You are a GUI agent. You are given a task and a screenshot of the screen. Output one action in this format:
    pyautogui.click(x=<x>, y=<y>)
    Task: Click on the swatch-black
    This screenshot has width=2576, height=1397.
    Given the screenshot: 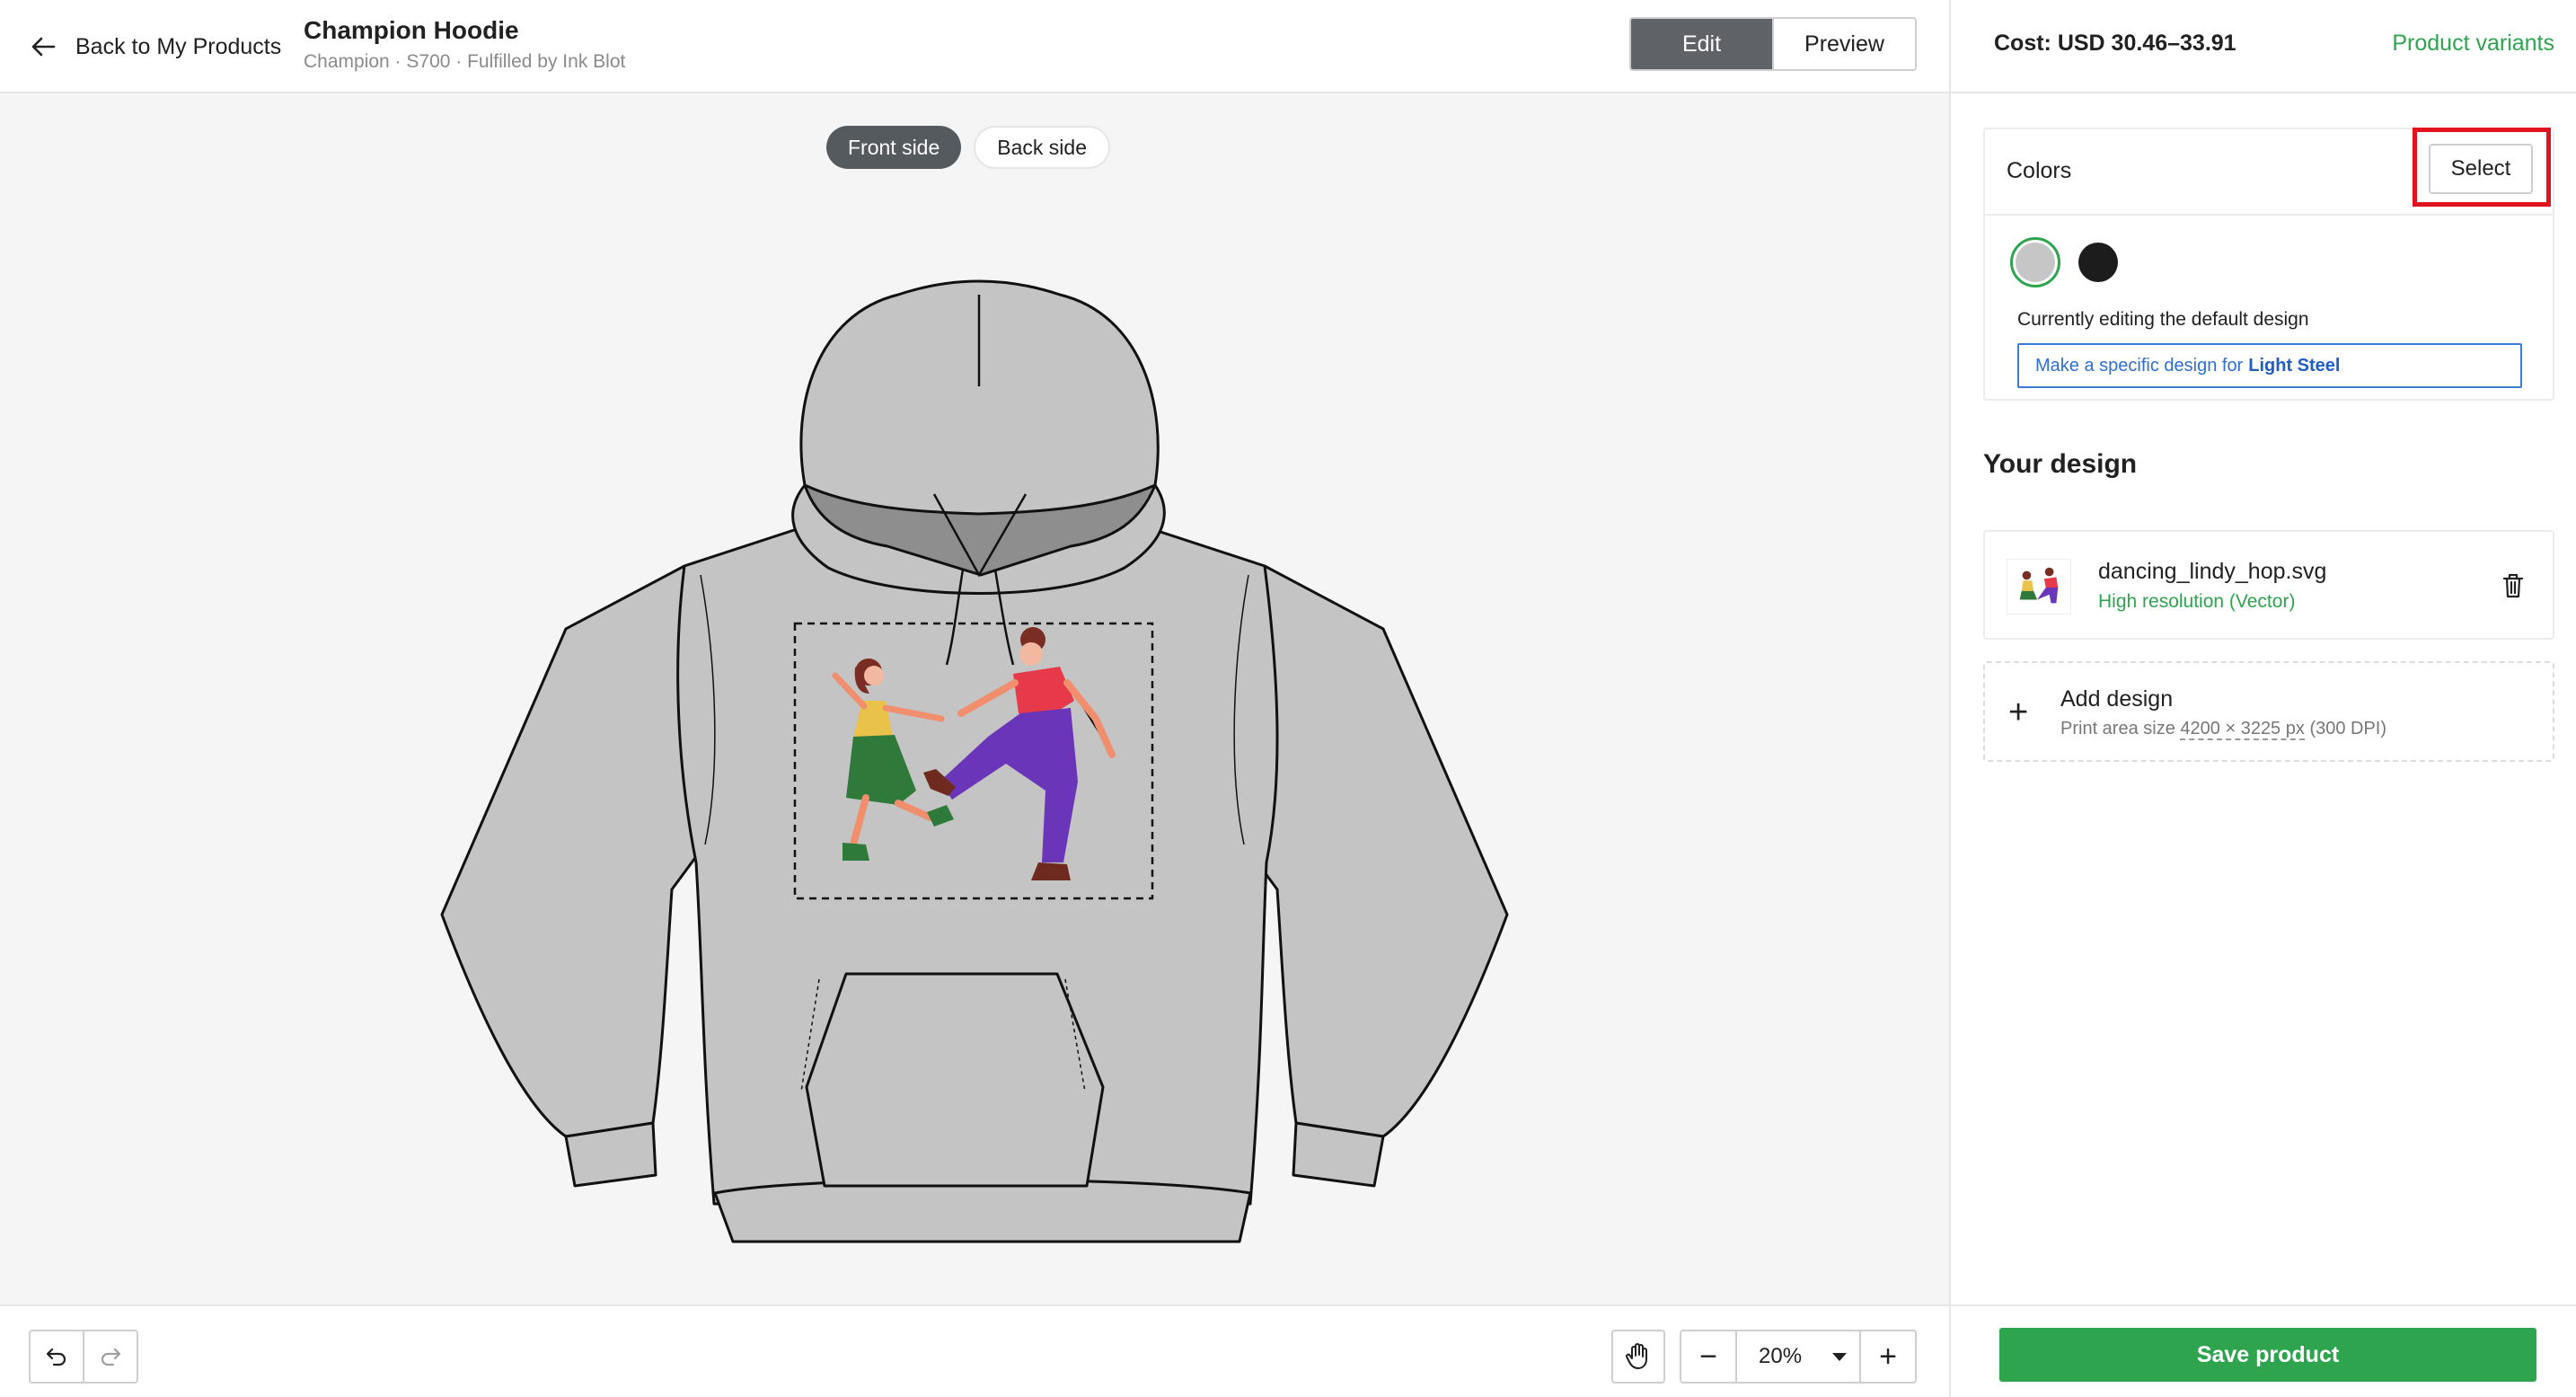 What is the action you would take?
    pyautogui.click(x=2098, y=262)
    